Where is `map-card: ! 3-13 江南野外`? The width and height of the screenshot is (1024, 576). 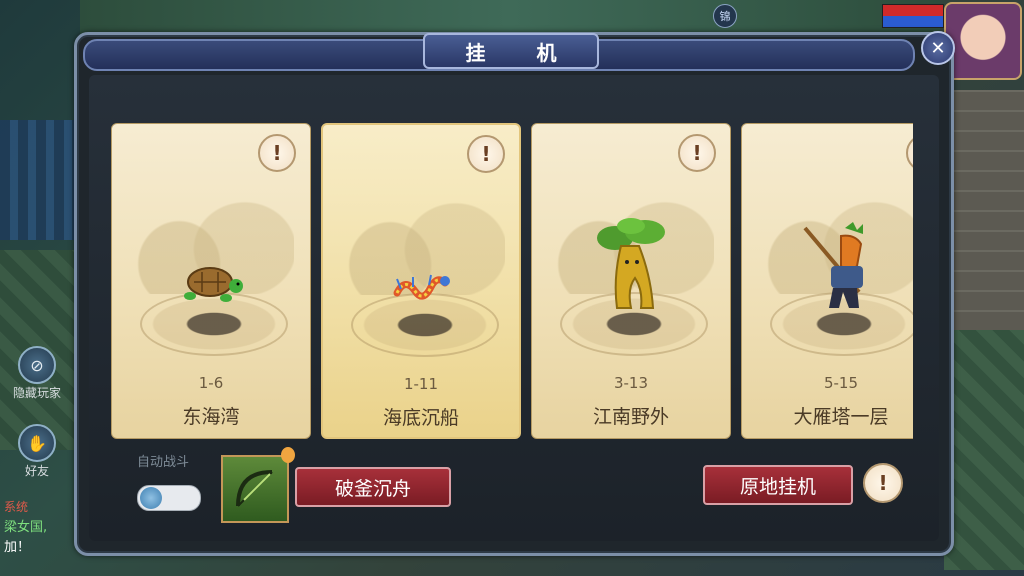
map-card: ! 3-13 江南野外 is located at coordinates (631, 281).